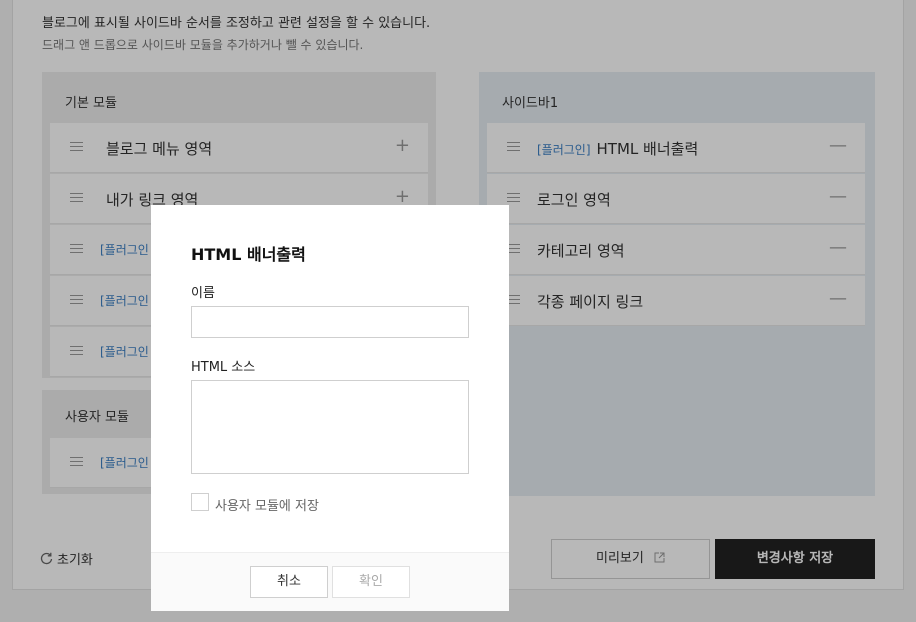 This screenshot has height=622, width=916. Describe the element at coordinates (289, 582) in the screenshot. I see `cancel-button: 취소` at that location.